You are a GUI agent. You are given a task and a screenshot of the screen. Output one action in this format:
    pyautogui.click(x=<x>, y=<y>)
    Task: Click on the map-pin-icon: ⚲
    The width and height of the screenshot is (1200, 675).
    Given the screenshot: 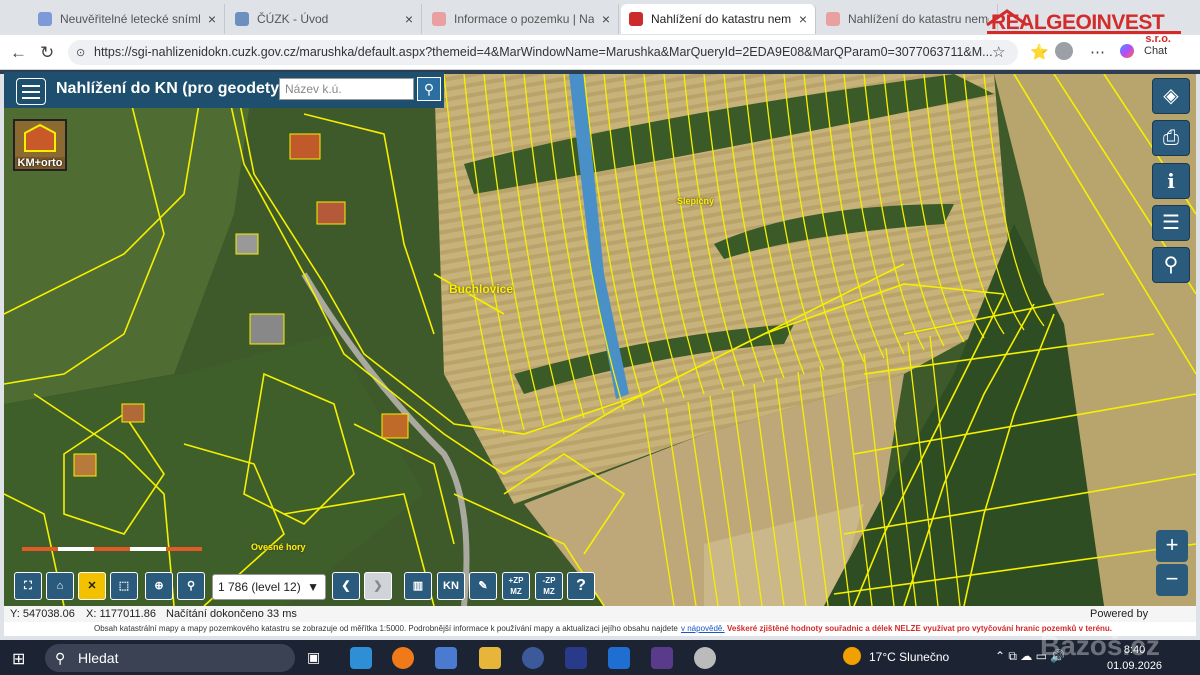 What is the action you would take?
    pyautogui.click(x=191, y=586)
    